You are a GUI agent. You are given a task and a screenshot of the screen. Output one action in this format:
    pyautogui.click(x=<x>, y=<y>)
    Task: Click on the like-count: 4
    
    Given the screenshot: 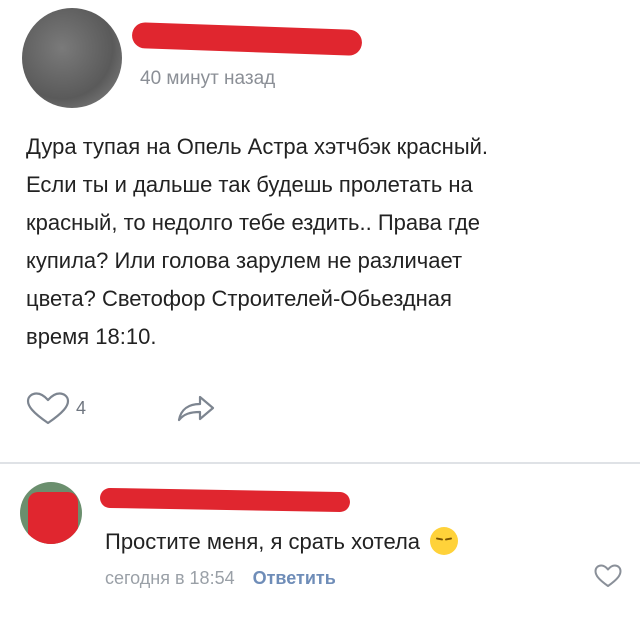 What is the action you would take?
    pyautogui.click(x=81, y=408)
    